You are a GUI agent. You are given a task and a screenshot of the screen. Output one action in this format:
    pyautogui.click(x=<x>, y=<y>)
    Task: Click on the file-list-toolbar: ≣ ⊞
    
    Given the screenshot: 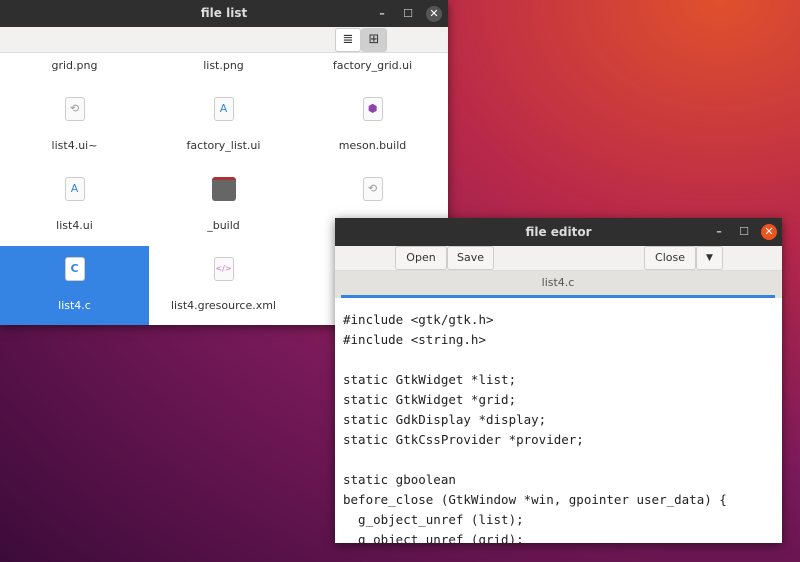 What is the action you would take?
    pyautogui.click(x=224, y=40)
    